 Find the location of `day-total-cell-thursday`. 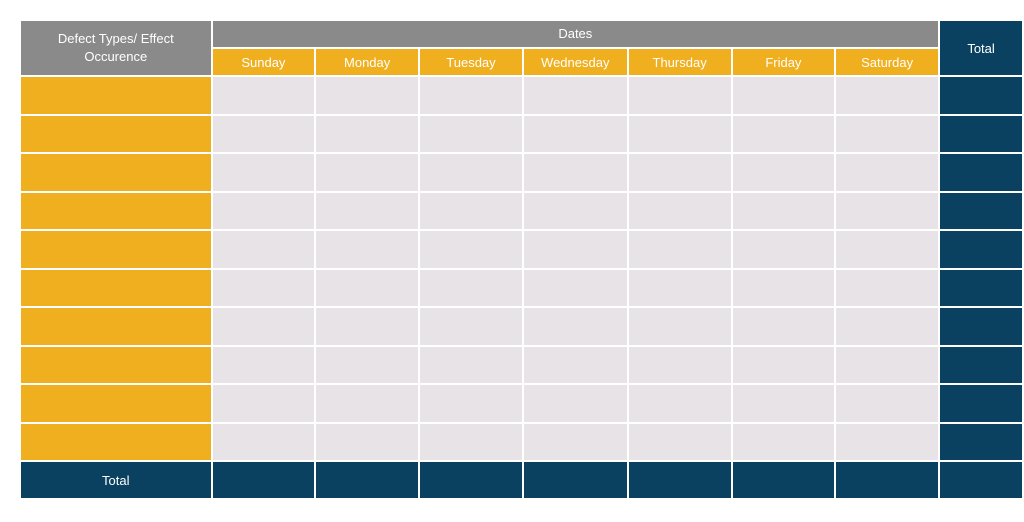

day-total-cell-thursday is located at coordinates (679, 480).